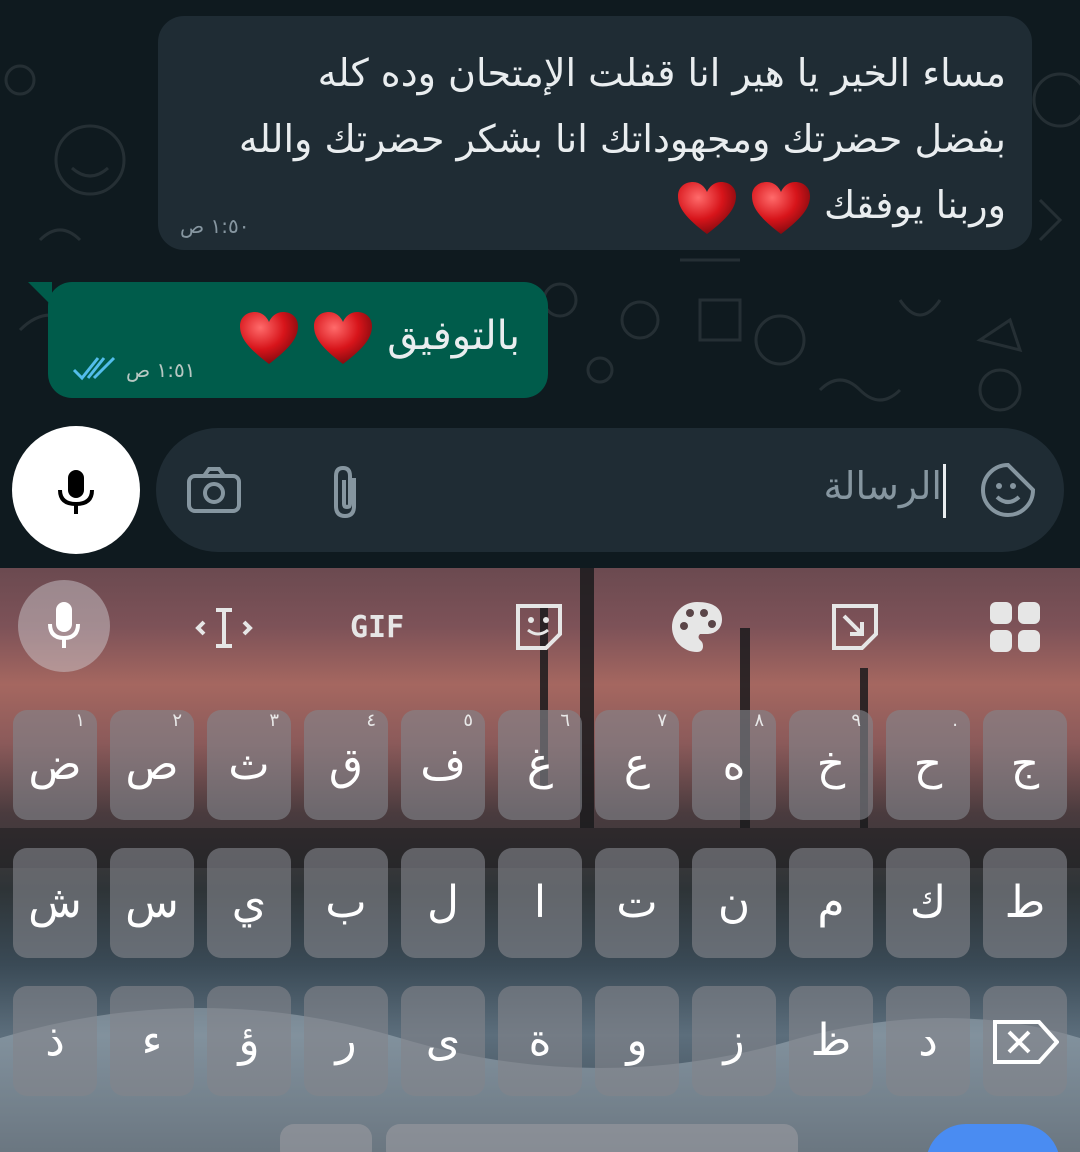 The height and width of the screenshot is (1152, 1080). I want to click on key: ٥ف, so click(443, 765).